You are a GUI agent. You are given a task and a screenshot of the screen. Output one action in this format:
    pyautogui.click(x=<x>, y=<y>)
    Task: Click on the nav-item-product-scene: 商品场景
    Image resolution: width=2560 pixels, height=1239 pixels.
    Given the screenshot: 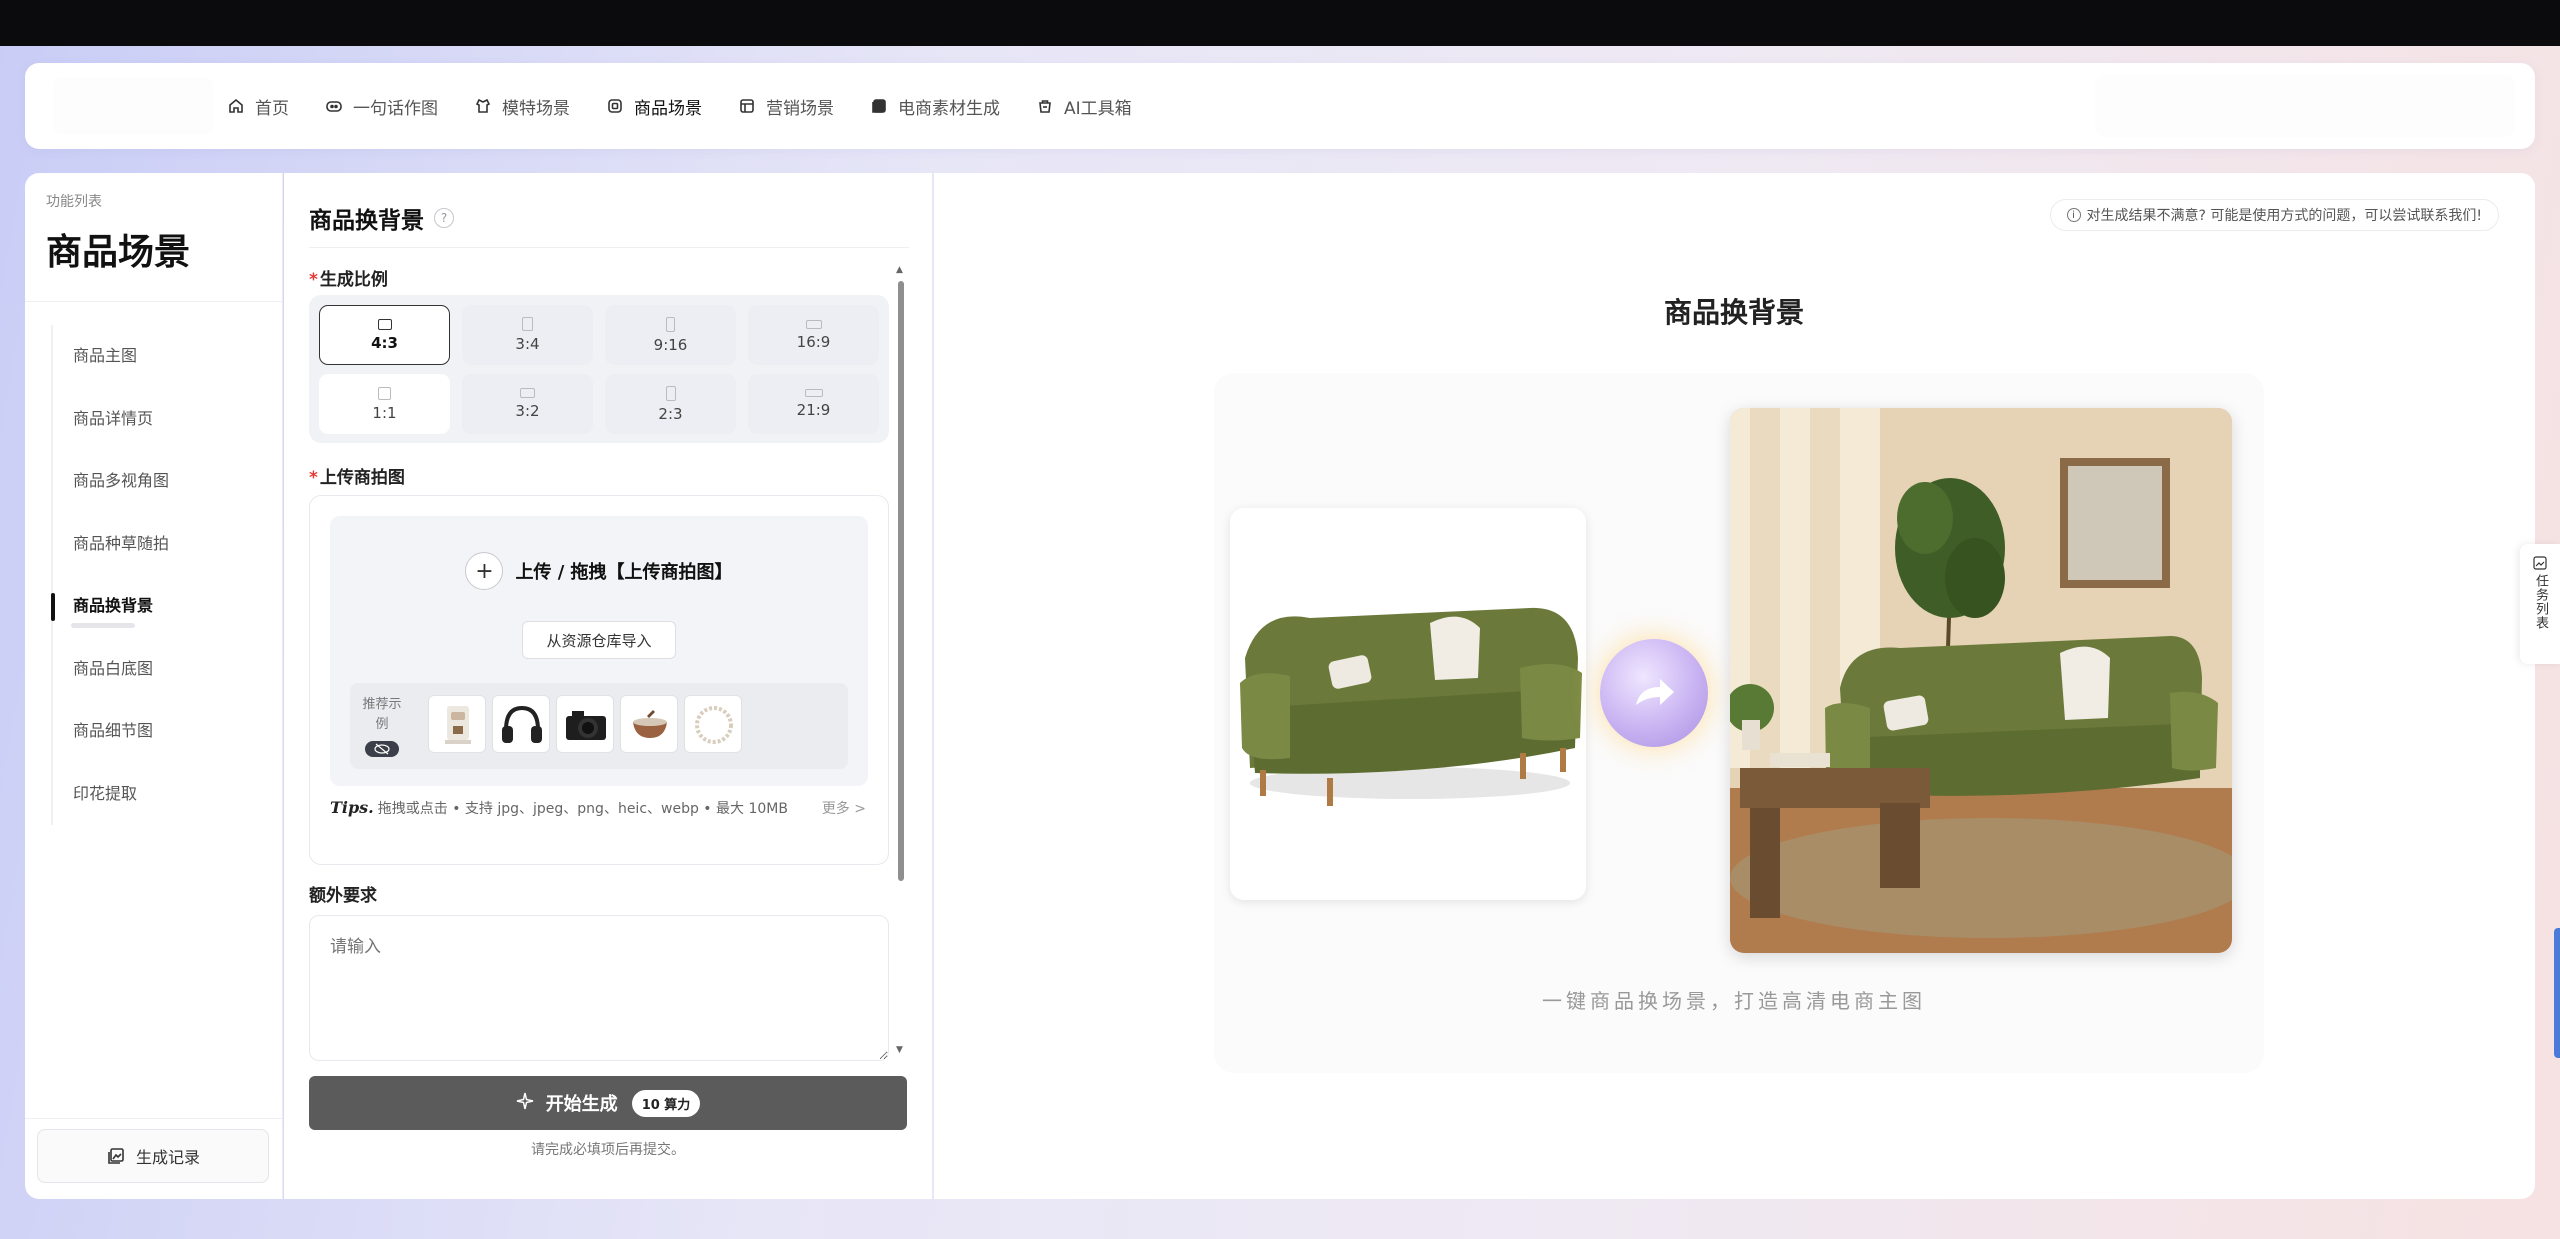 What is the action you would take?
    pyautogui.click(x=654, y=106)
    